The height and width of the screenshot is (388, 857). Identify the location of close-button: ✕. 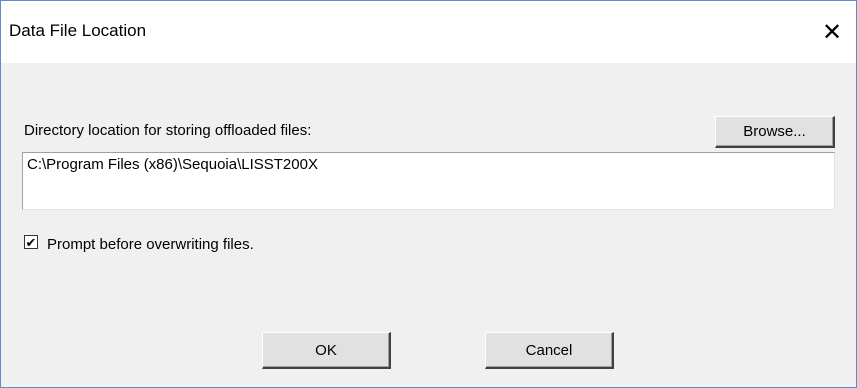
(832, 32).